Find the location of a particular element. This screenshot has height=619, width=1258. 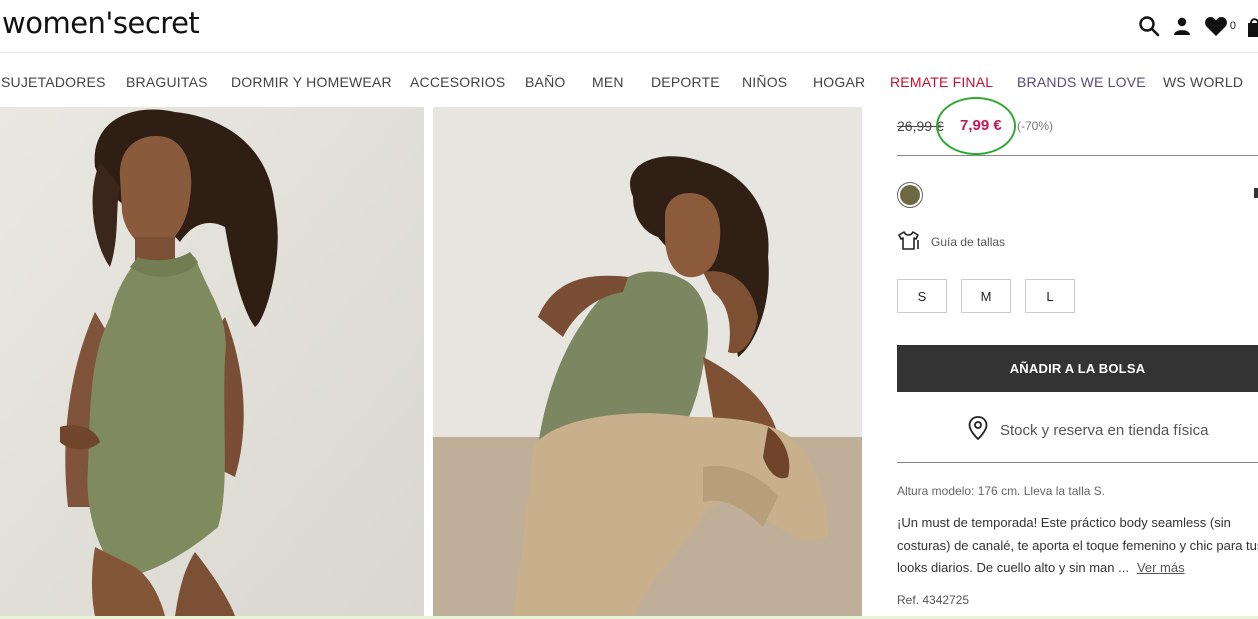

location-pin-icon is located at coordinates (978, 430).